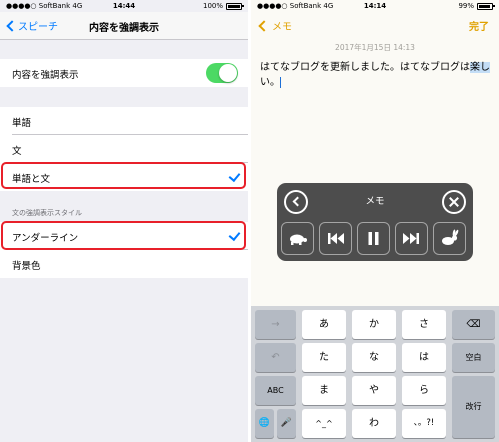 The height and width of the screenshot is (442, 499). What do you see at coordinates (275, 390) in the screenshot?
I see `abc-key: ABC` at bounding box center [275, 390].